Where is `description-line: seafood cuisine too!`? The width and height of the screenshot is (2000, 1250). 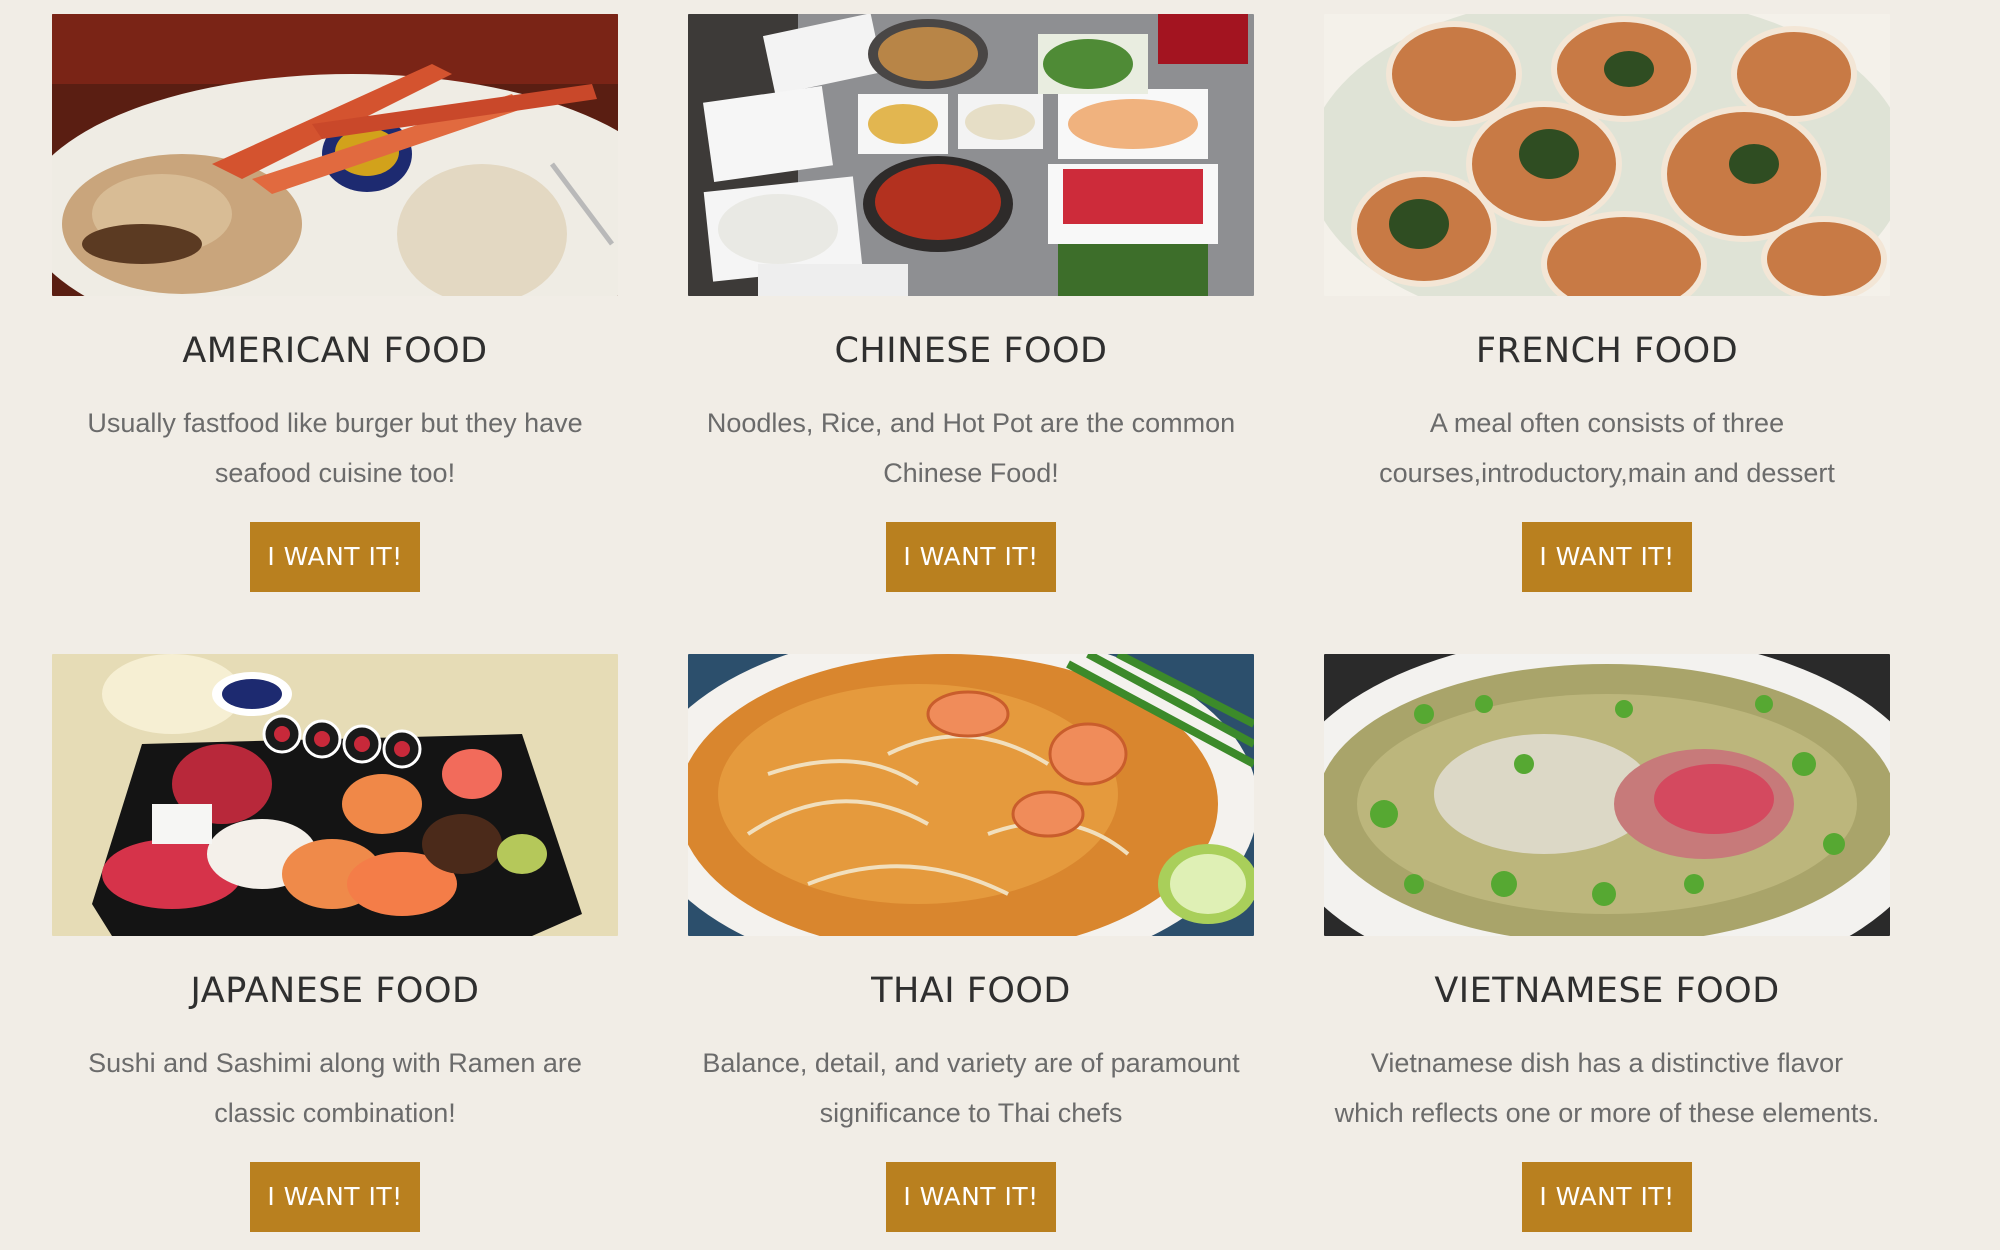 description-line: seafood cuisine too! is located at coordinates (335, 473).